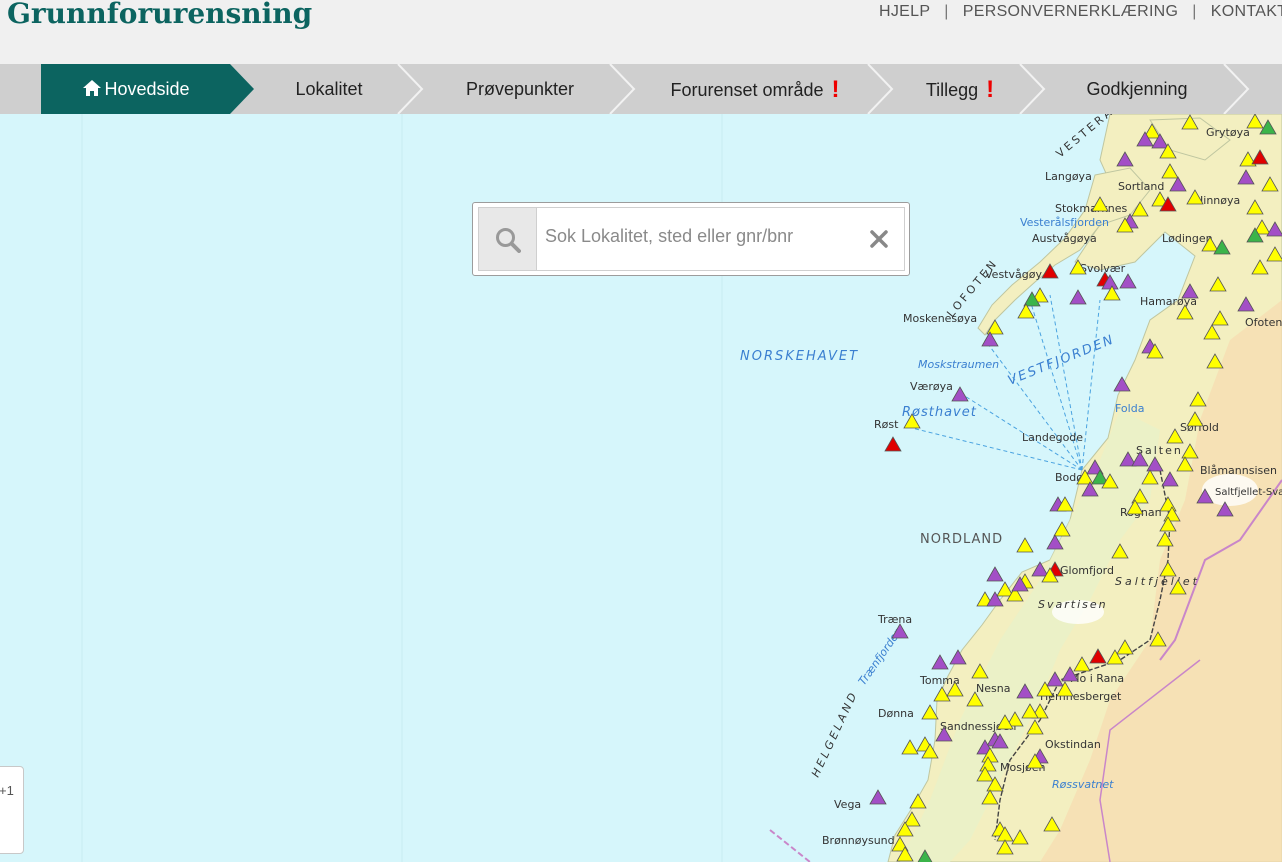 This screenshot has height=862, width=1282. Describe the element at coordinates (1073, 744) in the screenshot. I see `place-label: Okstindan` at that location.